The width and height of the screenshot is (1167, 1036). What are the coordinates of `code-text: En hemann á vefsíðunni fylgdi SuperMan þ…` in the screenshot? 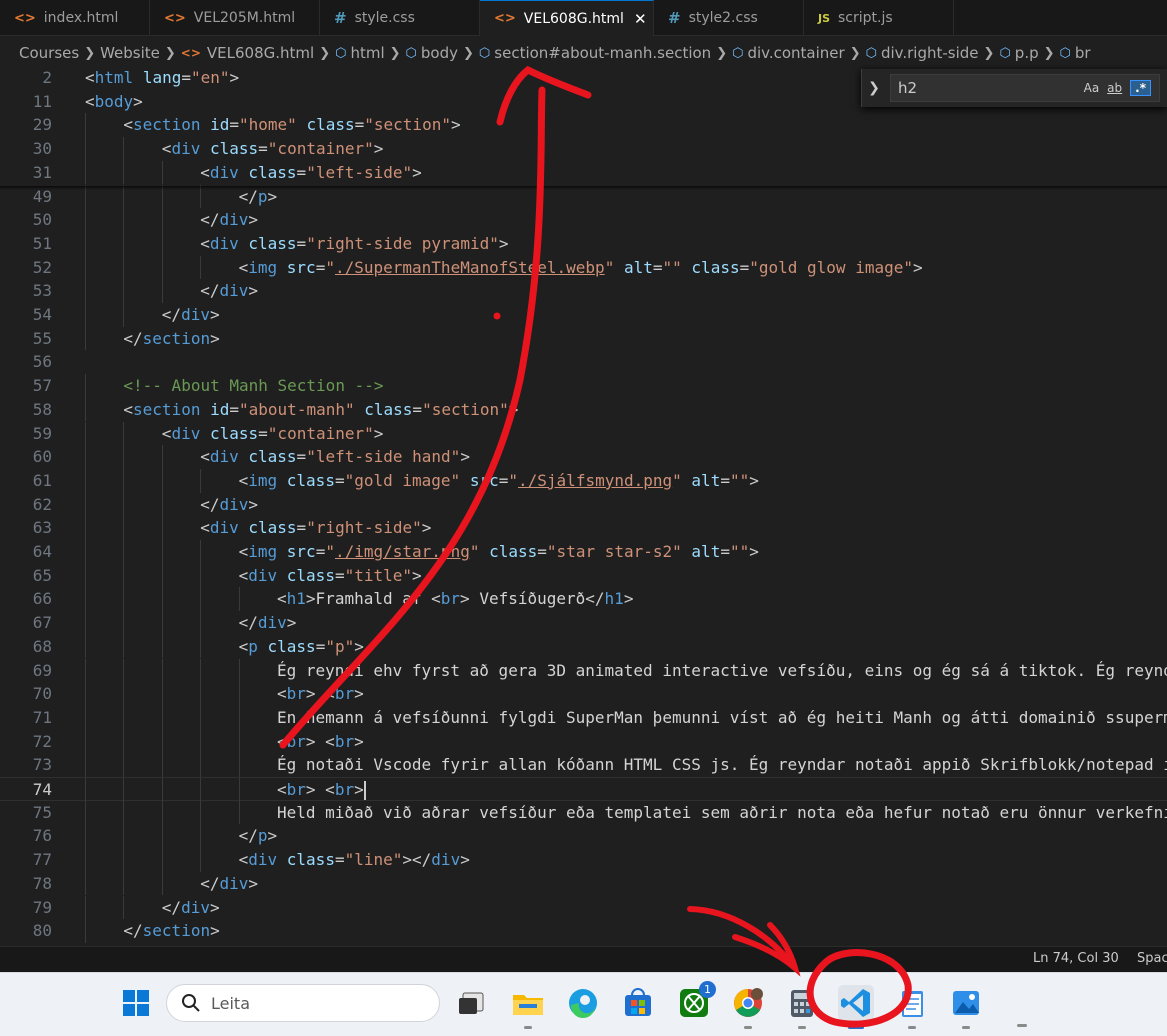 It's located at (722, 718).